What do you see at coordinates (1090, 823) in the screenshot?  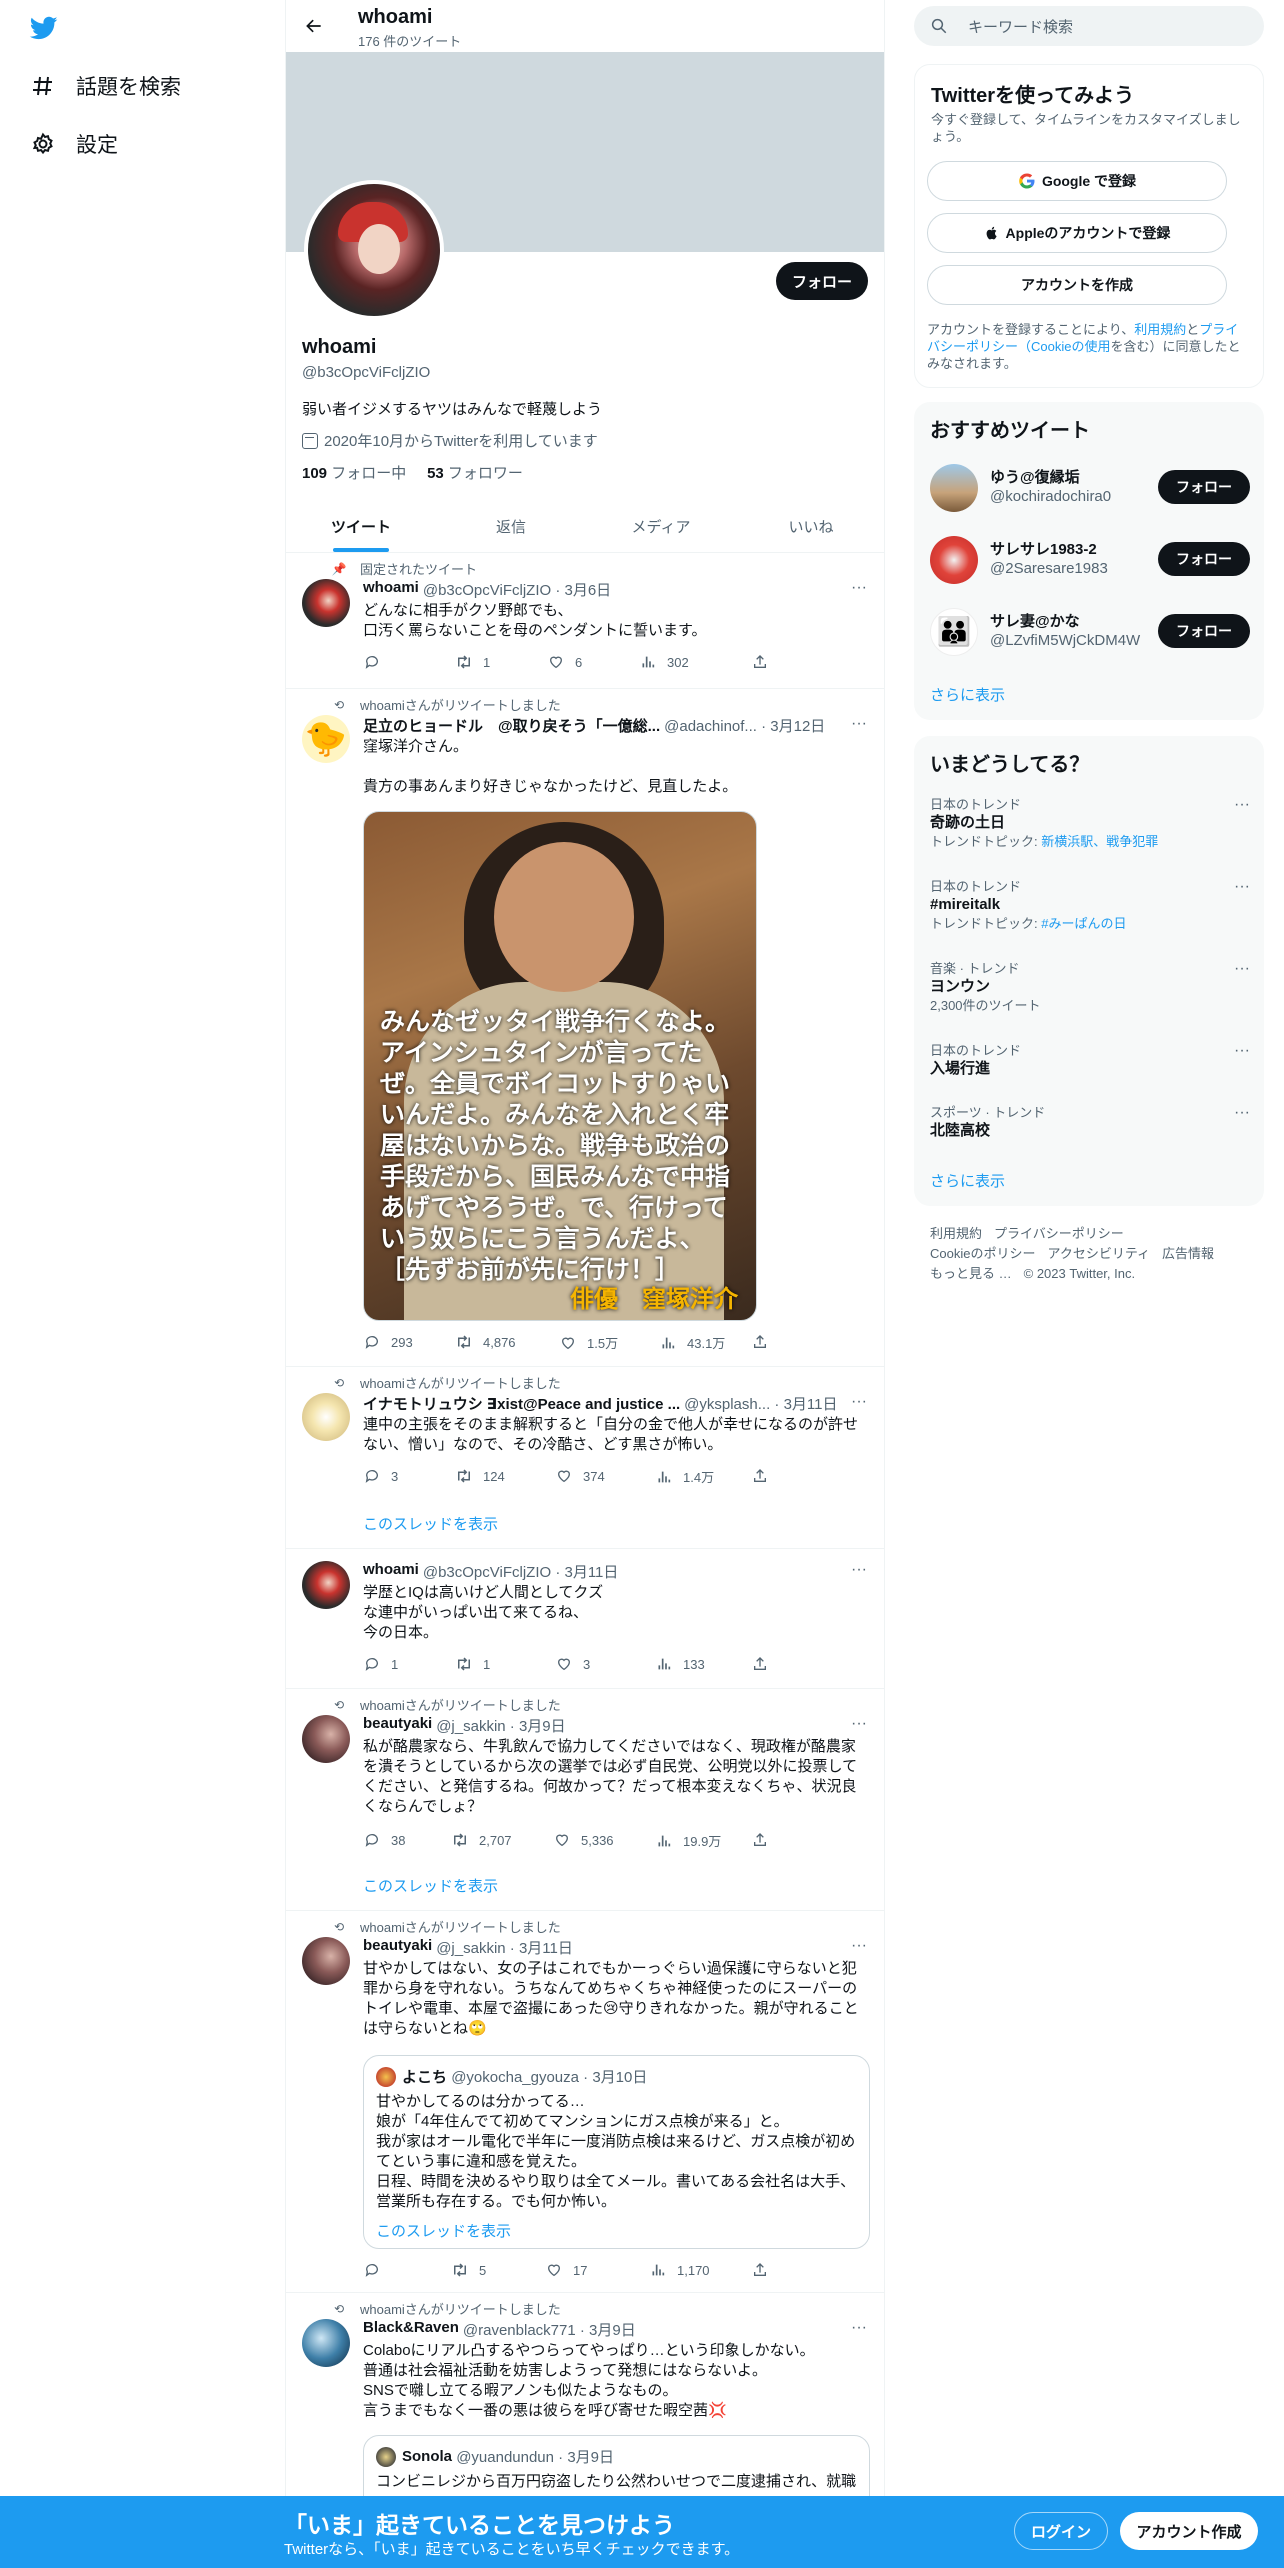 I see `trend-item: 日本のトレンド 奇跡の土日 トレンドトピック: 新横浜駅、戦争犯罪 ···` at bounding box center [1090, 823].